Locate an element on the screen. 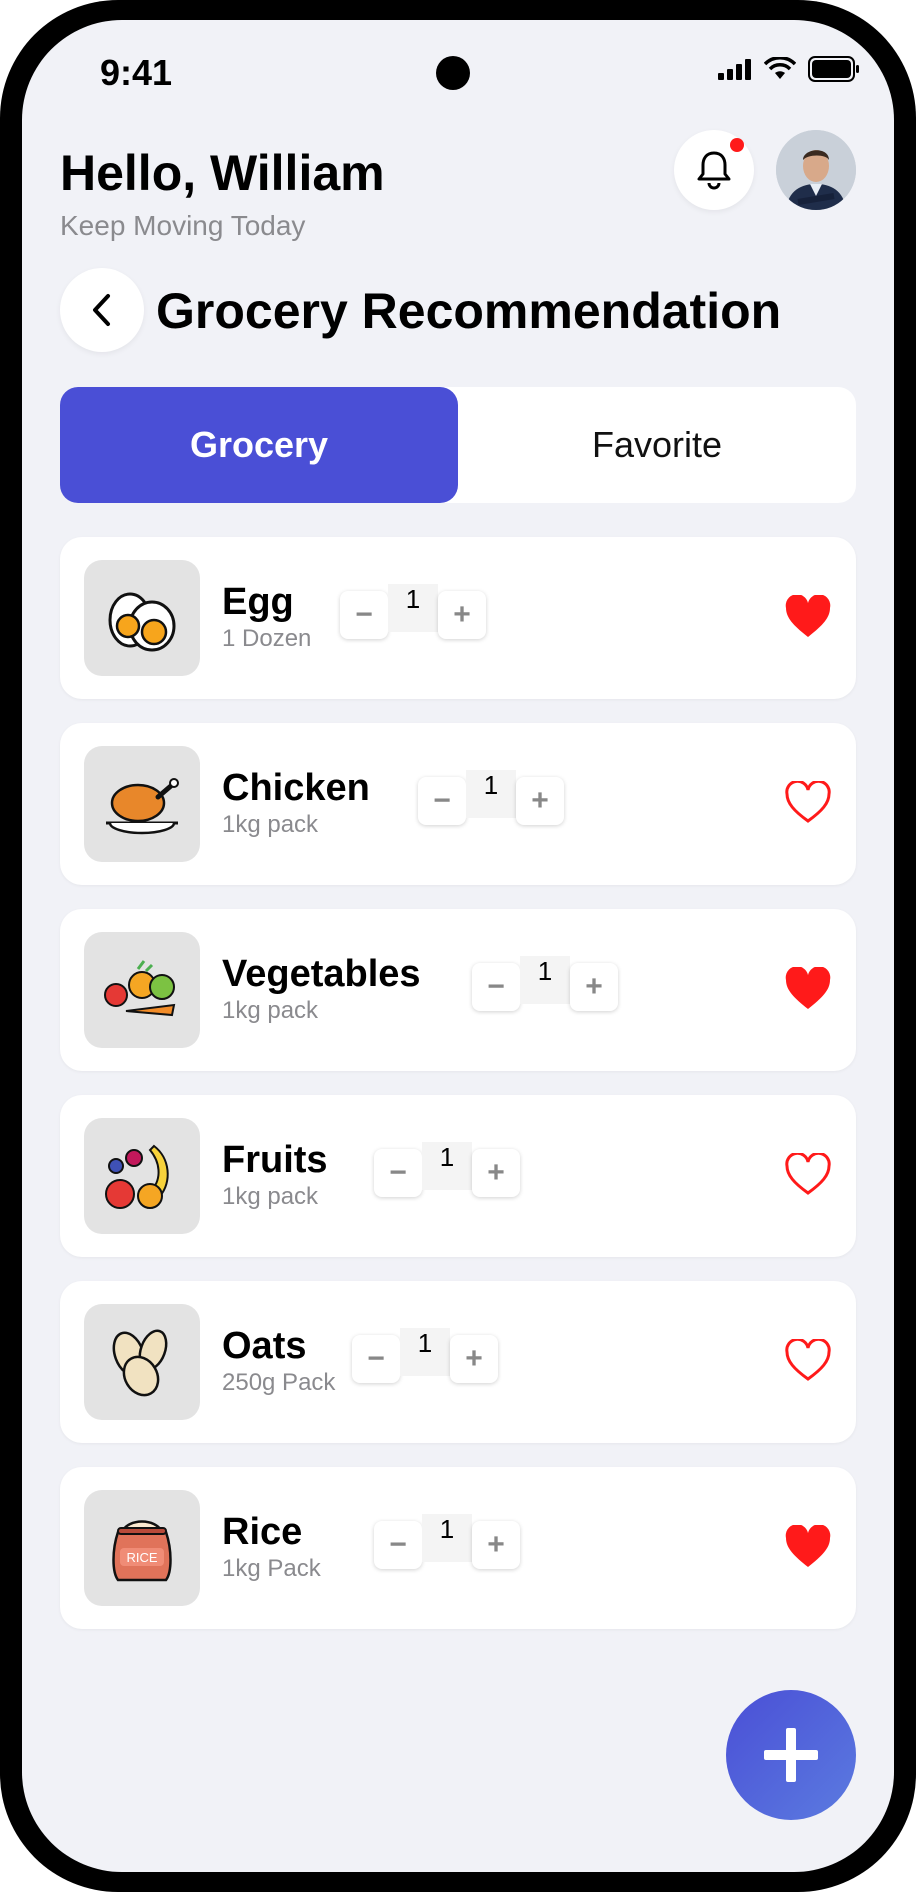 Image resolution: width=916 pixels, height=1892 pixels. chevron-left-icon is located at coordinates (101, 310).